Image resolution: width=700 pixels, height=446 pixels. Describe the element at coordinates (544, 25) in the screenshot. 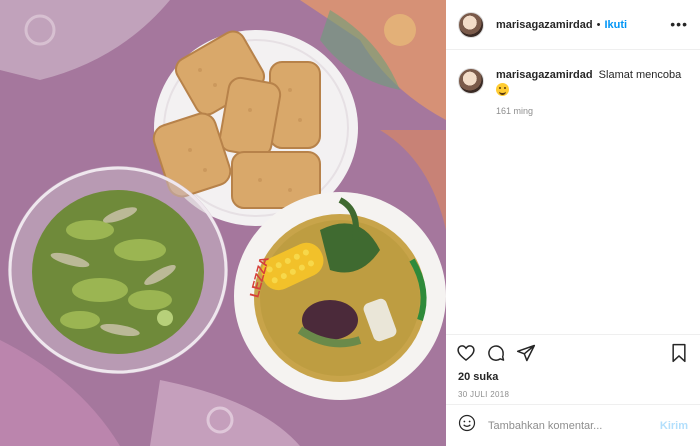

I see `username: marisagazamirdad` at that location.